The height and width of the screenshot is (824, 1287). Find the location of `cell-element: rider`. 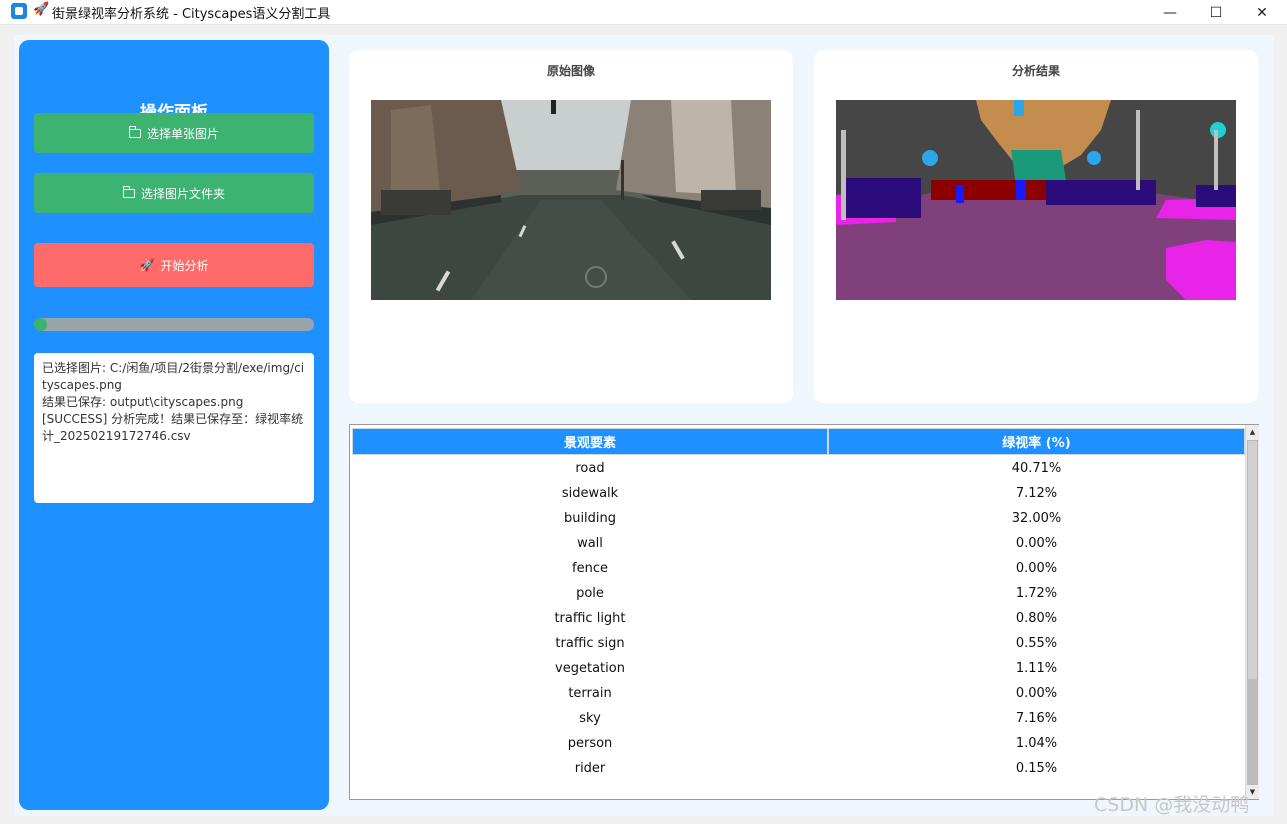

cell-element: rider is located at coordinates (590, 768).